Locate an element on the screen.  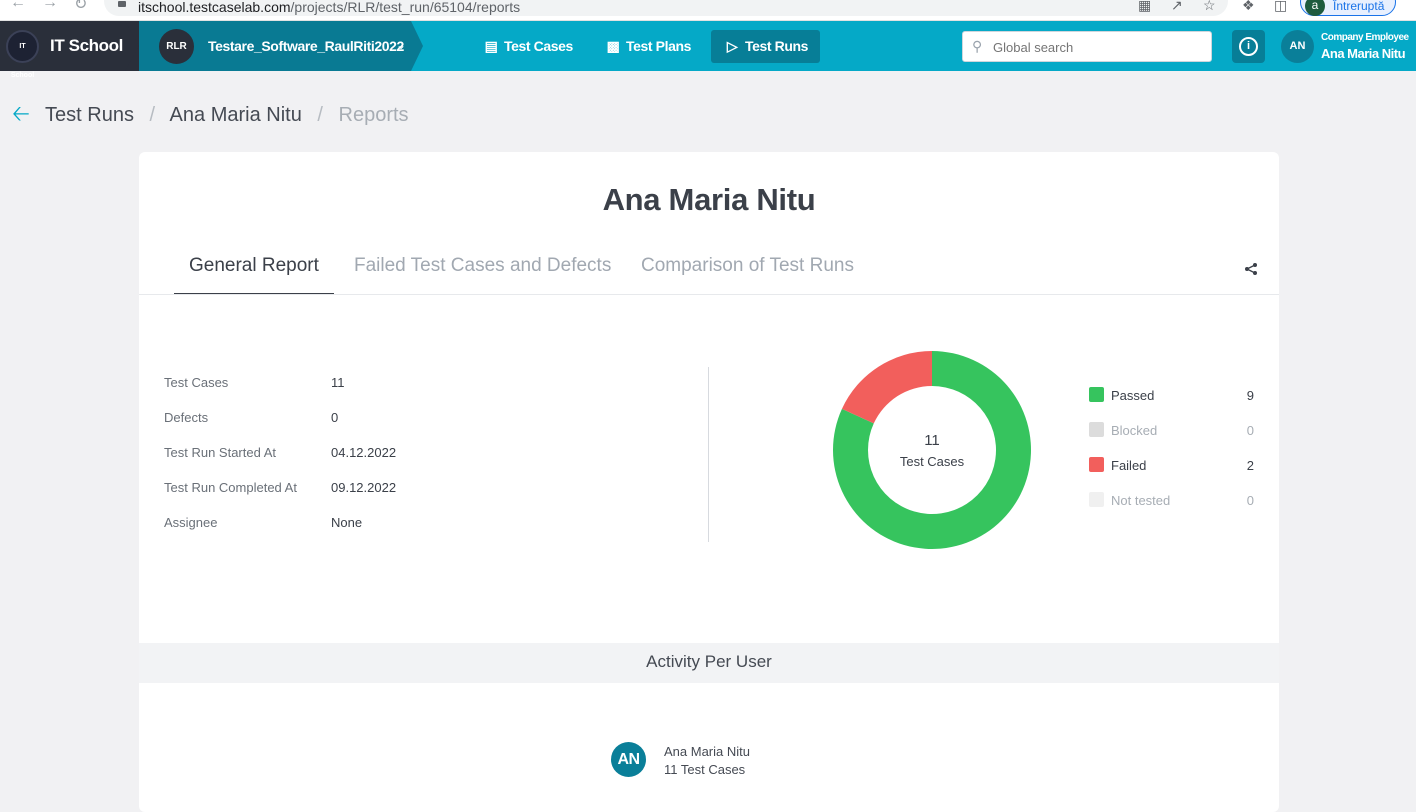
user-role: Company Employee is located at coordinates (1365, 37).